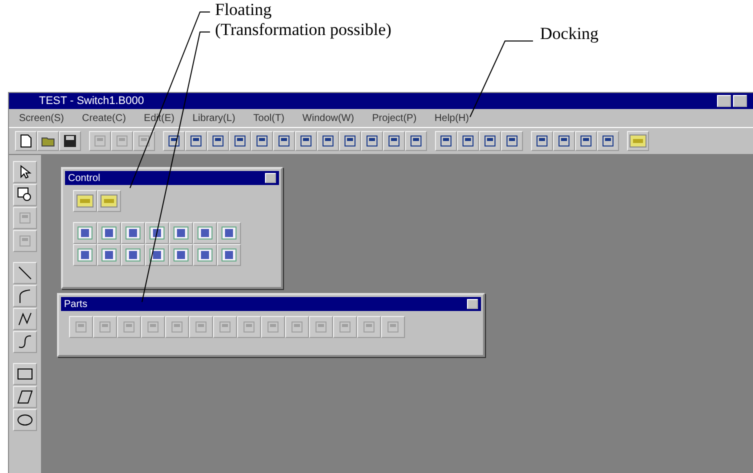 The width and height of the screenshot is (753, 473). Describe the element at coordinates (328, 118) in the screenshot. I see `menu-item: Window(W)` at that location.